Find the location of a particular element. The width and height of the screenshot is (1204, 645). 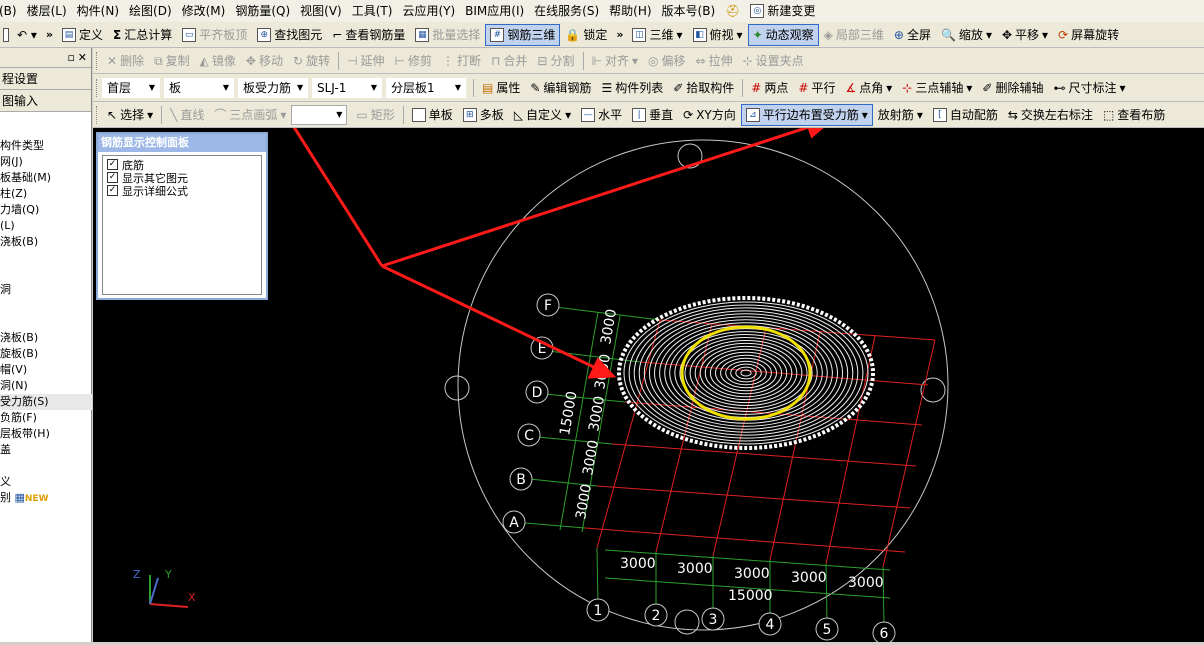

extend-button: ⊣ 延伸 is located at coordinates (365, 61).